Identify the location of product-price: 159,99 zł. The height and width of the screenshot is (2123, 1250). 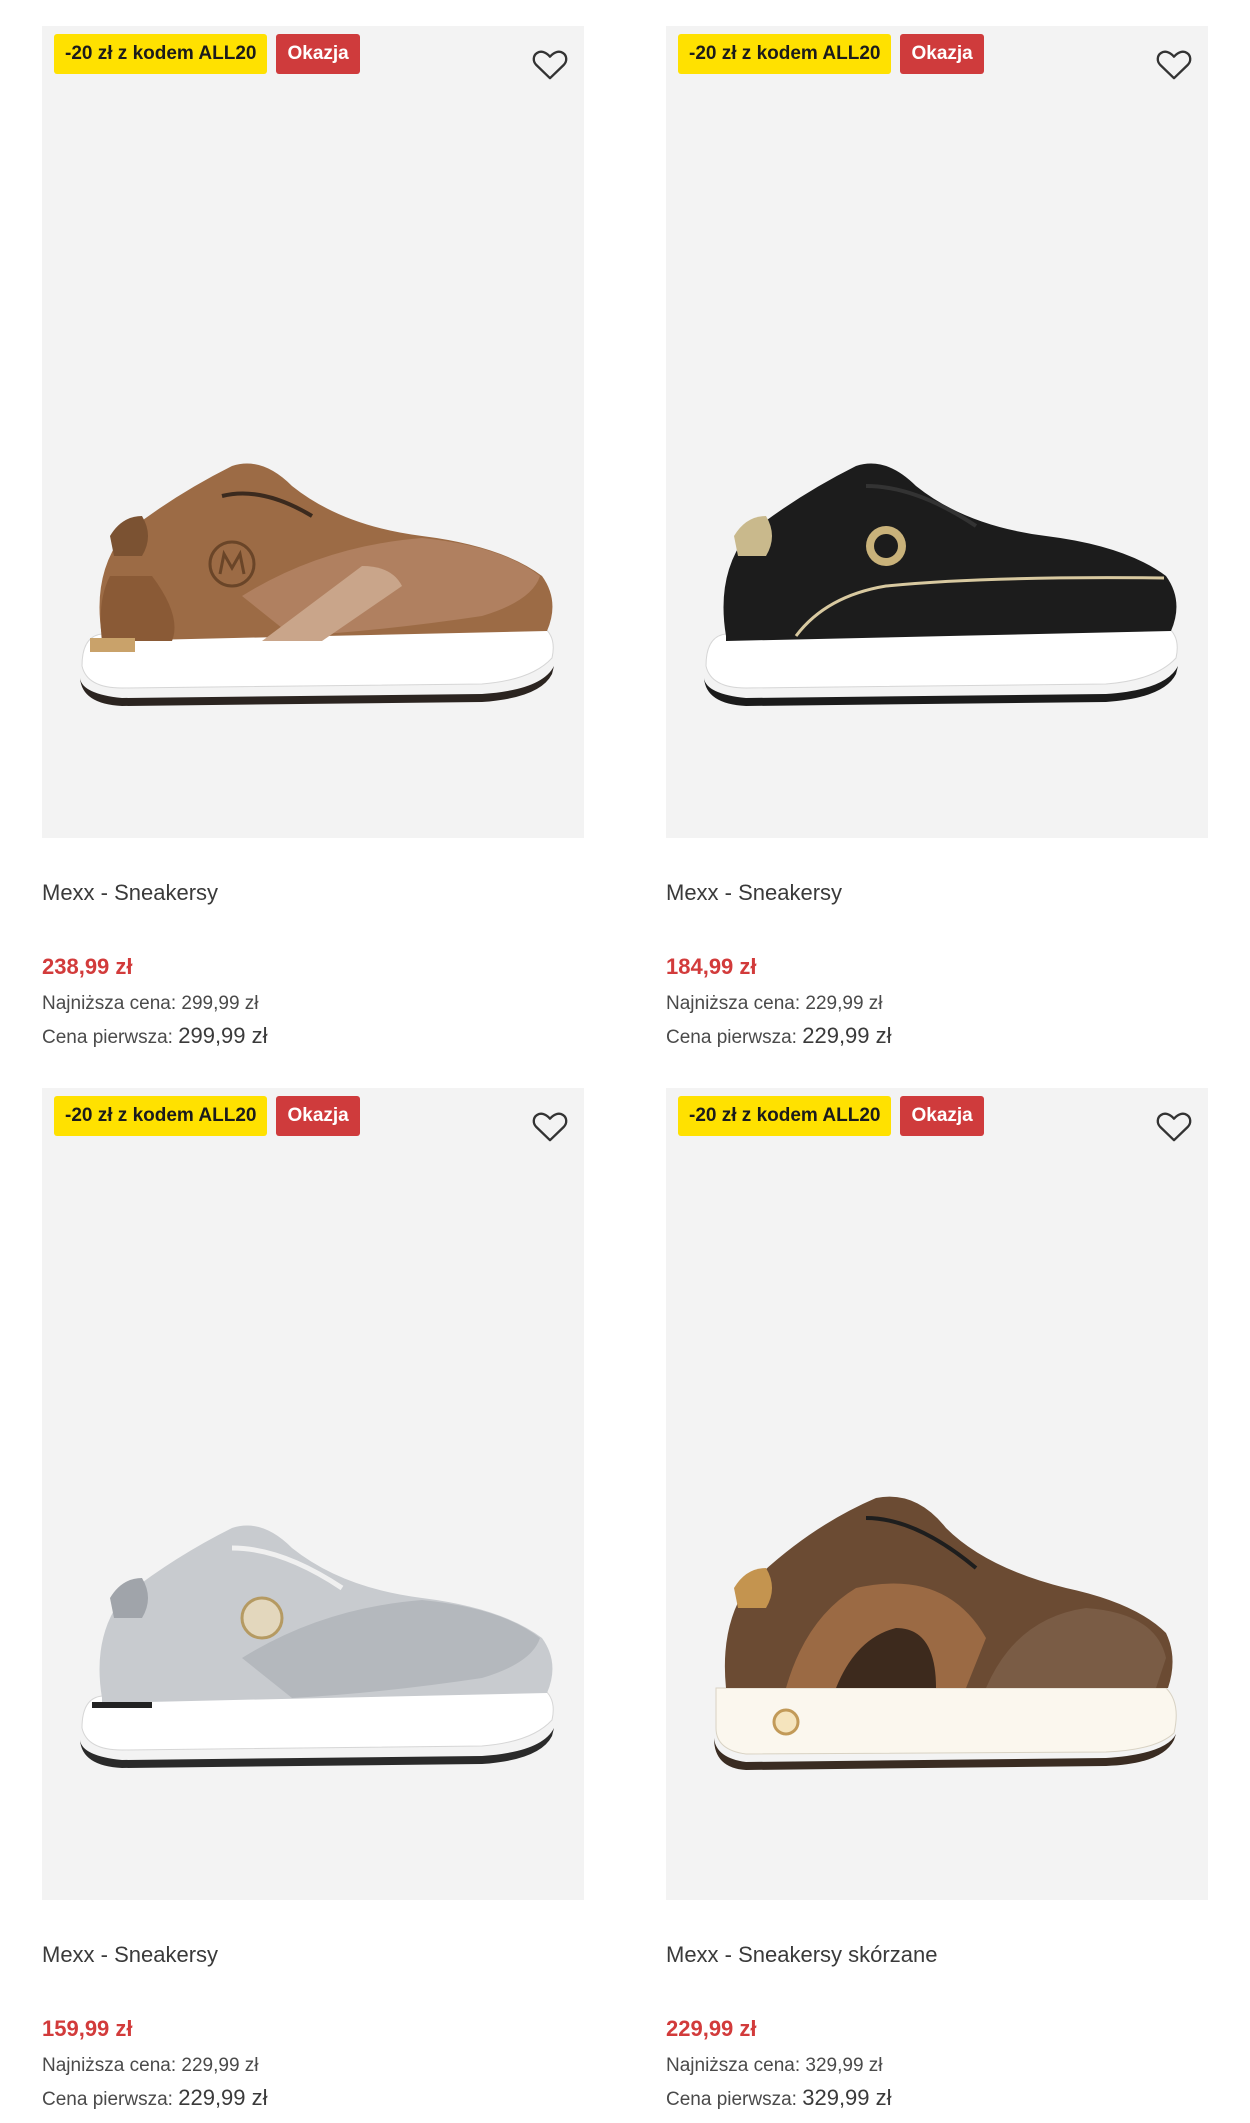
(87, 2028).